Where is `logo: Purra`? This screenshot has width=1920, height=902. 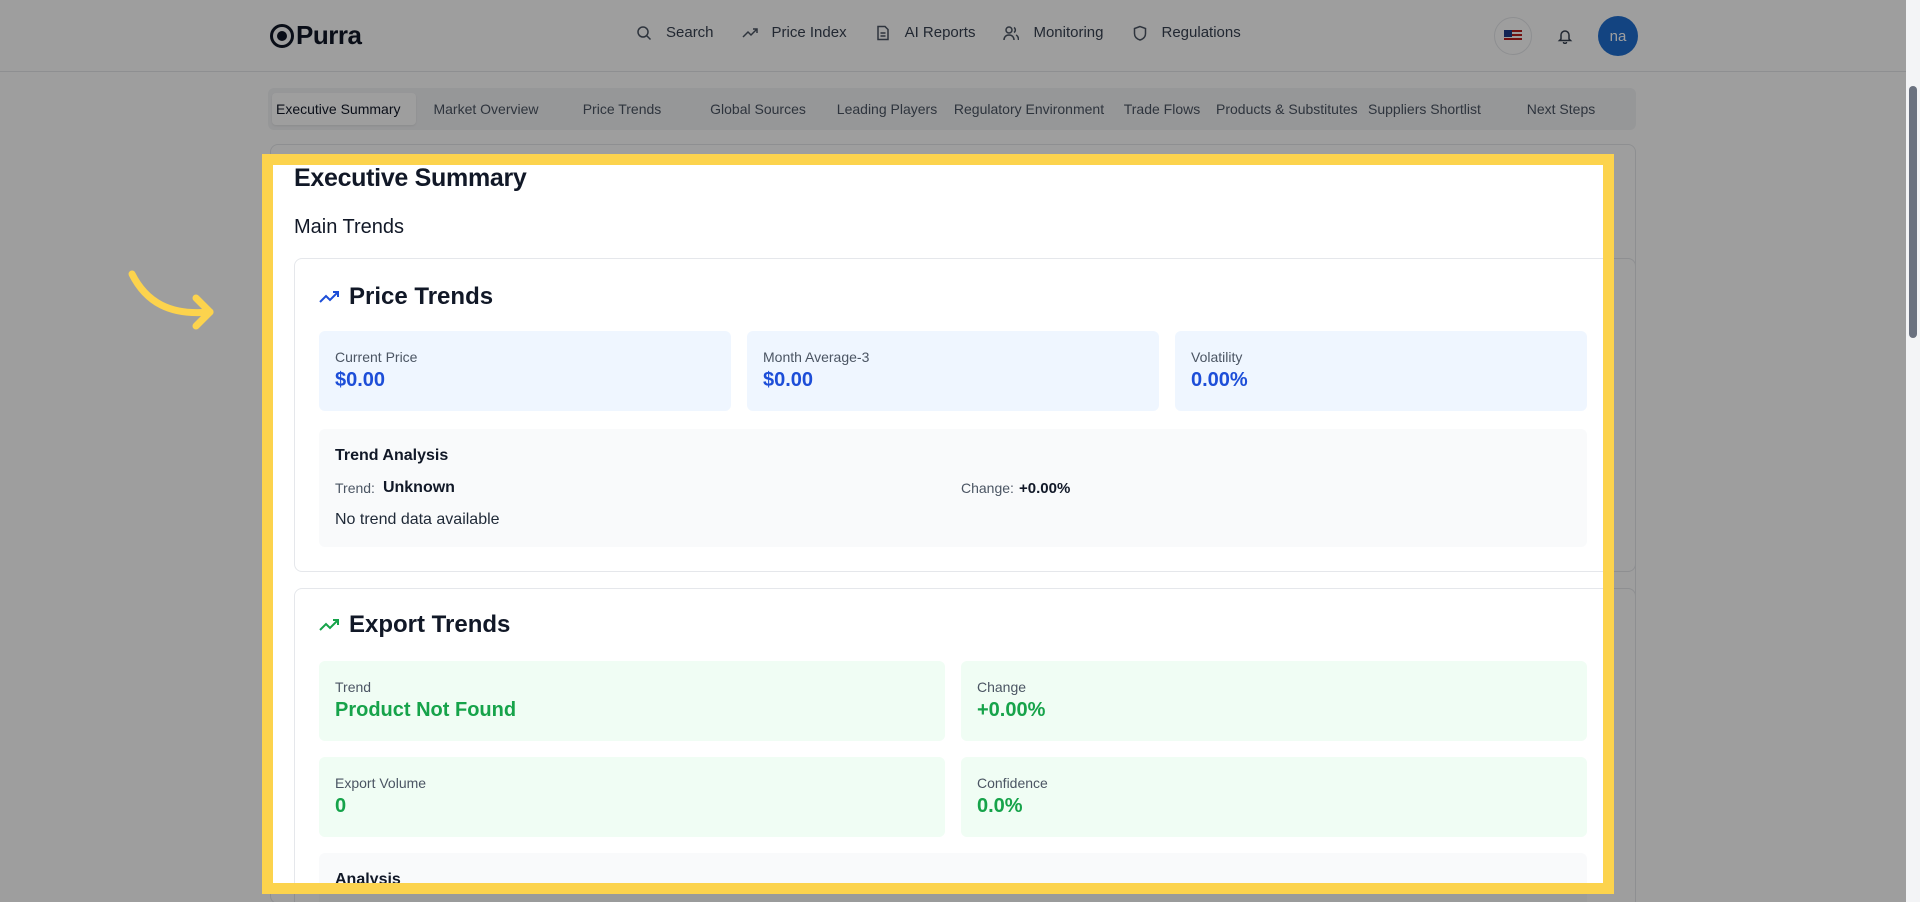
logo: Purra is located at coordinates (316, 35).